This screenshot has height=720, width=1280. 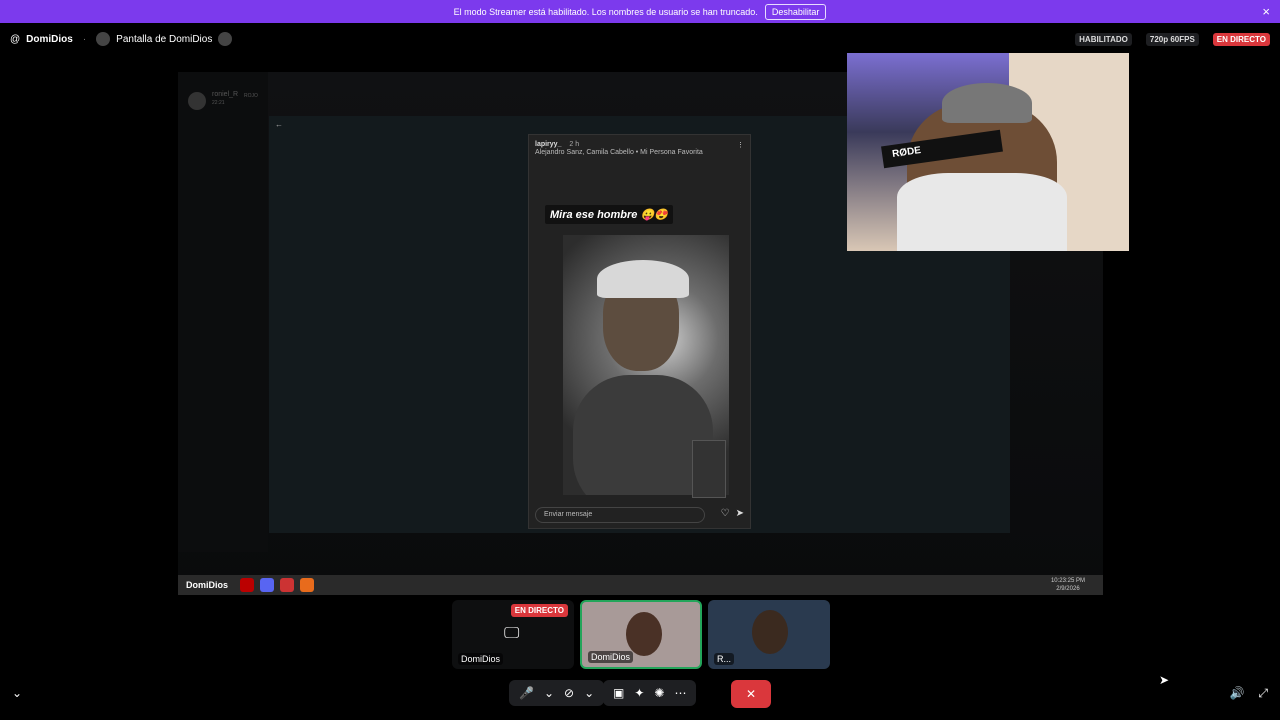 I want to click on send-icon: ➤, so click(x=740, y=513).